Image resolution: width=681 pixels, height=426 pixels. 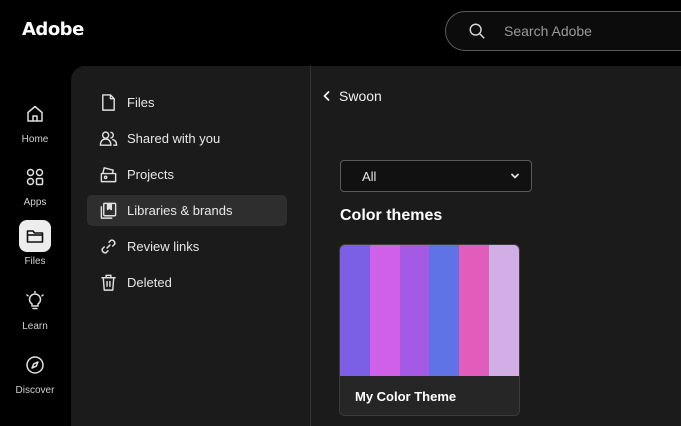 I want to click on search-input, so click(x=592, y=31).